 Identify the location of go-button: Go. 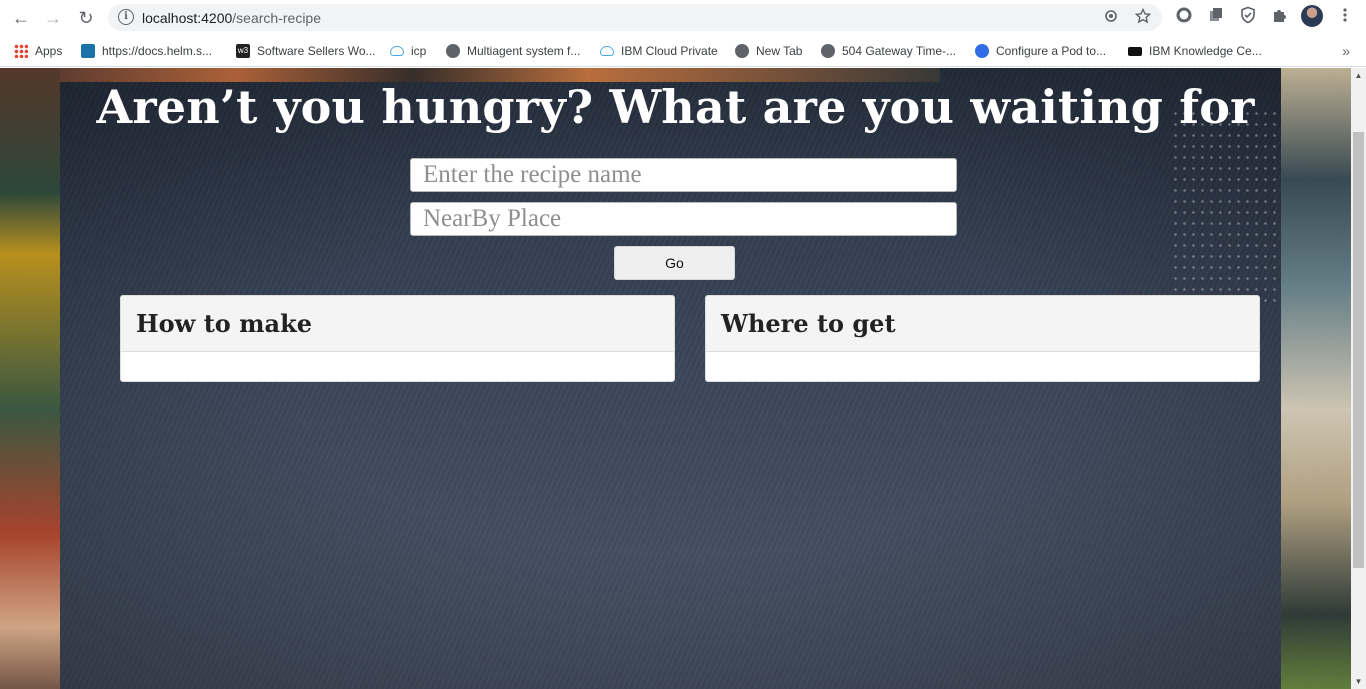
(674, 263).